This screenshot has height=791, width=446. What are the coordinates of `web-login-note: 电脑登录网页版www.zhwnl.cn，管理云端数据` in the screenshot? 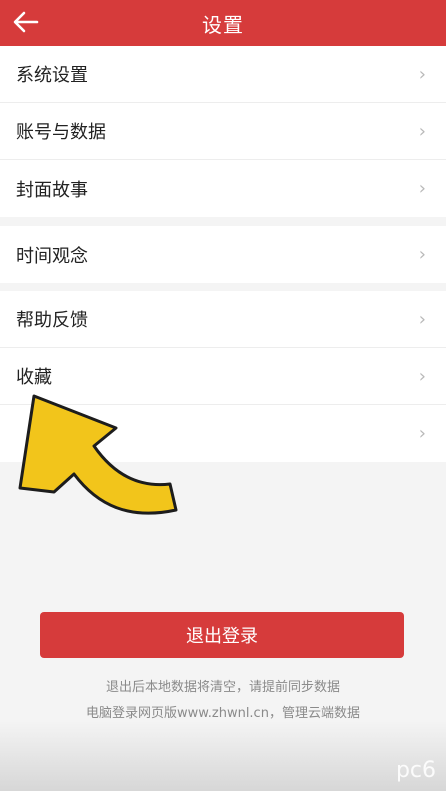 It's located at (223, 713).